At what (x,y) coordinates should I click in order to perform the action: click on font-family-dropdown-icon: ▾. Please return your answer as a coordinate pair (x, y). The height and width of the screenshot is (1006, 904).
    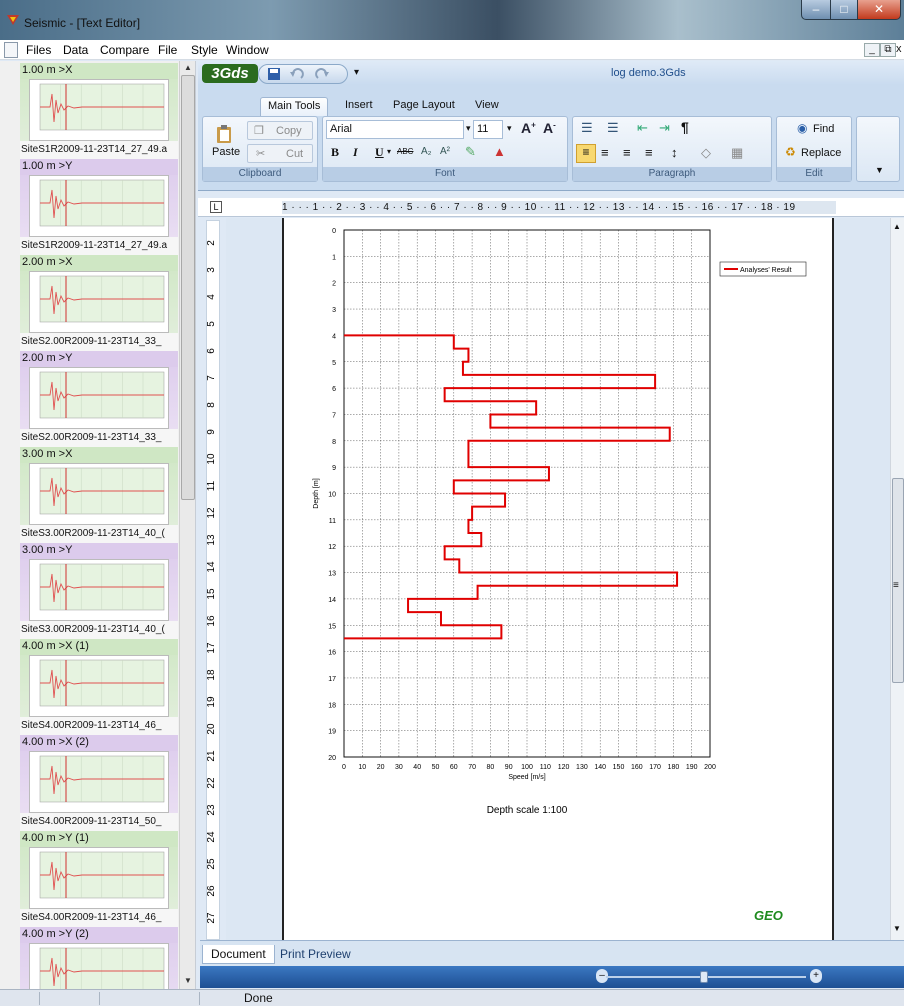
    Looking at the image, I should click on (468, 128).